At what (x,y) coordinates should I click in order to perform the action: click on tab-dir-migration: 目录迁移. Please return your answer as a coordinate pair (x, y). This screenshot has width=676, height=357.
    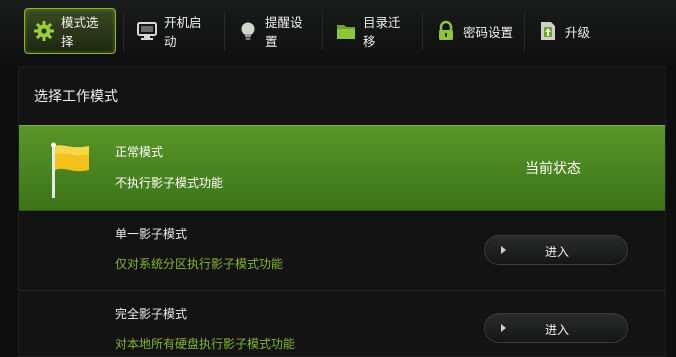
    Looking at the image, I should click on (373, 31).